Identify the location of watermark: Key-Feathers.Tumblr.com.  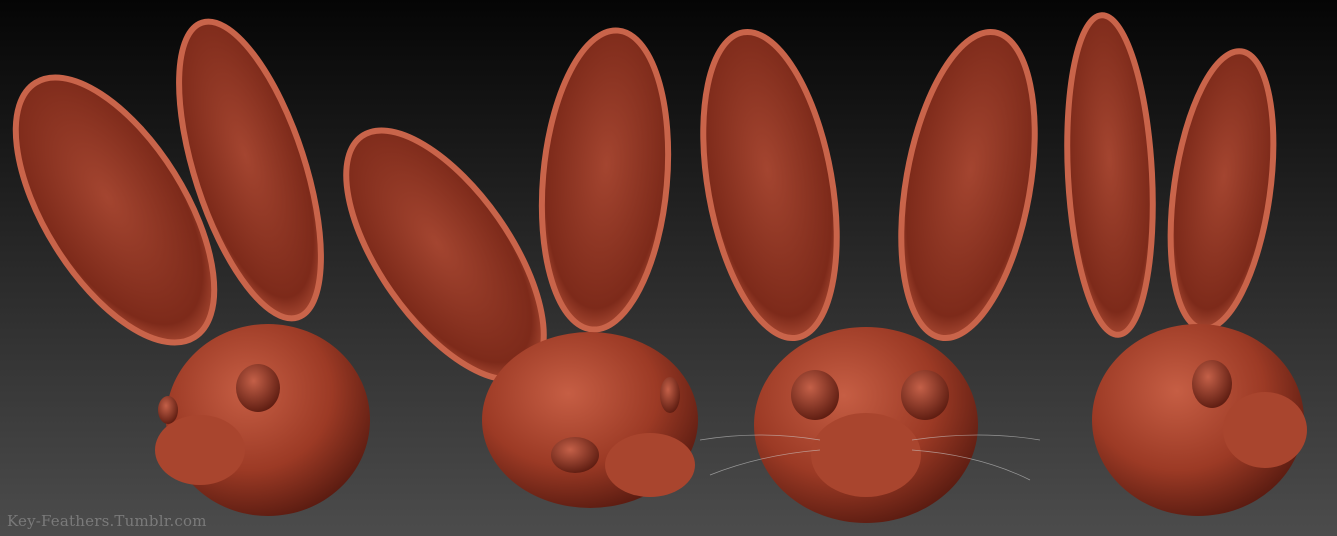
(107, 521).